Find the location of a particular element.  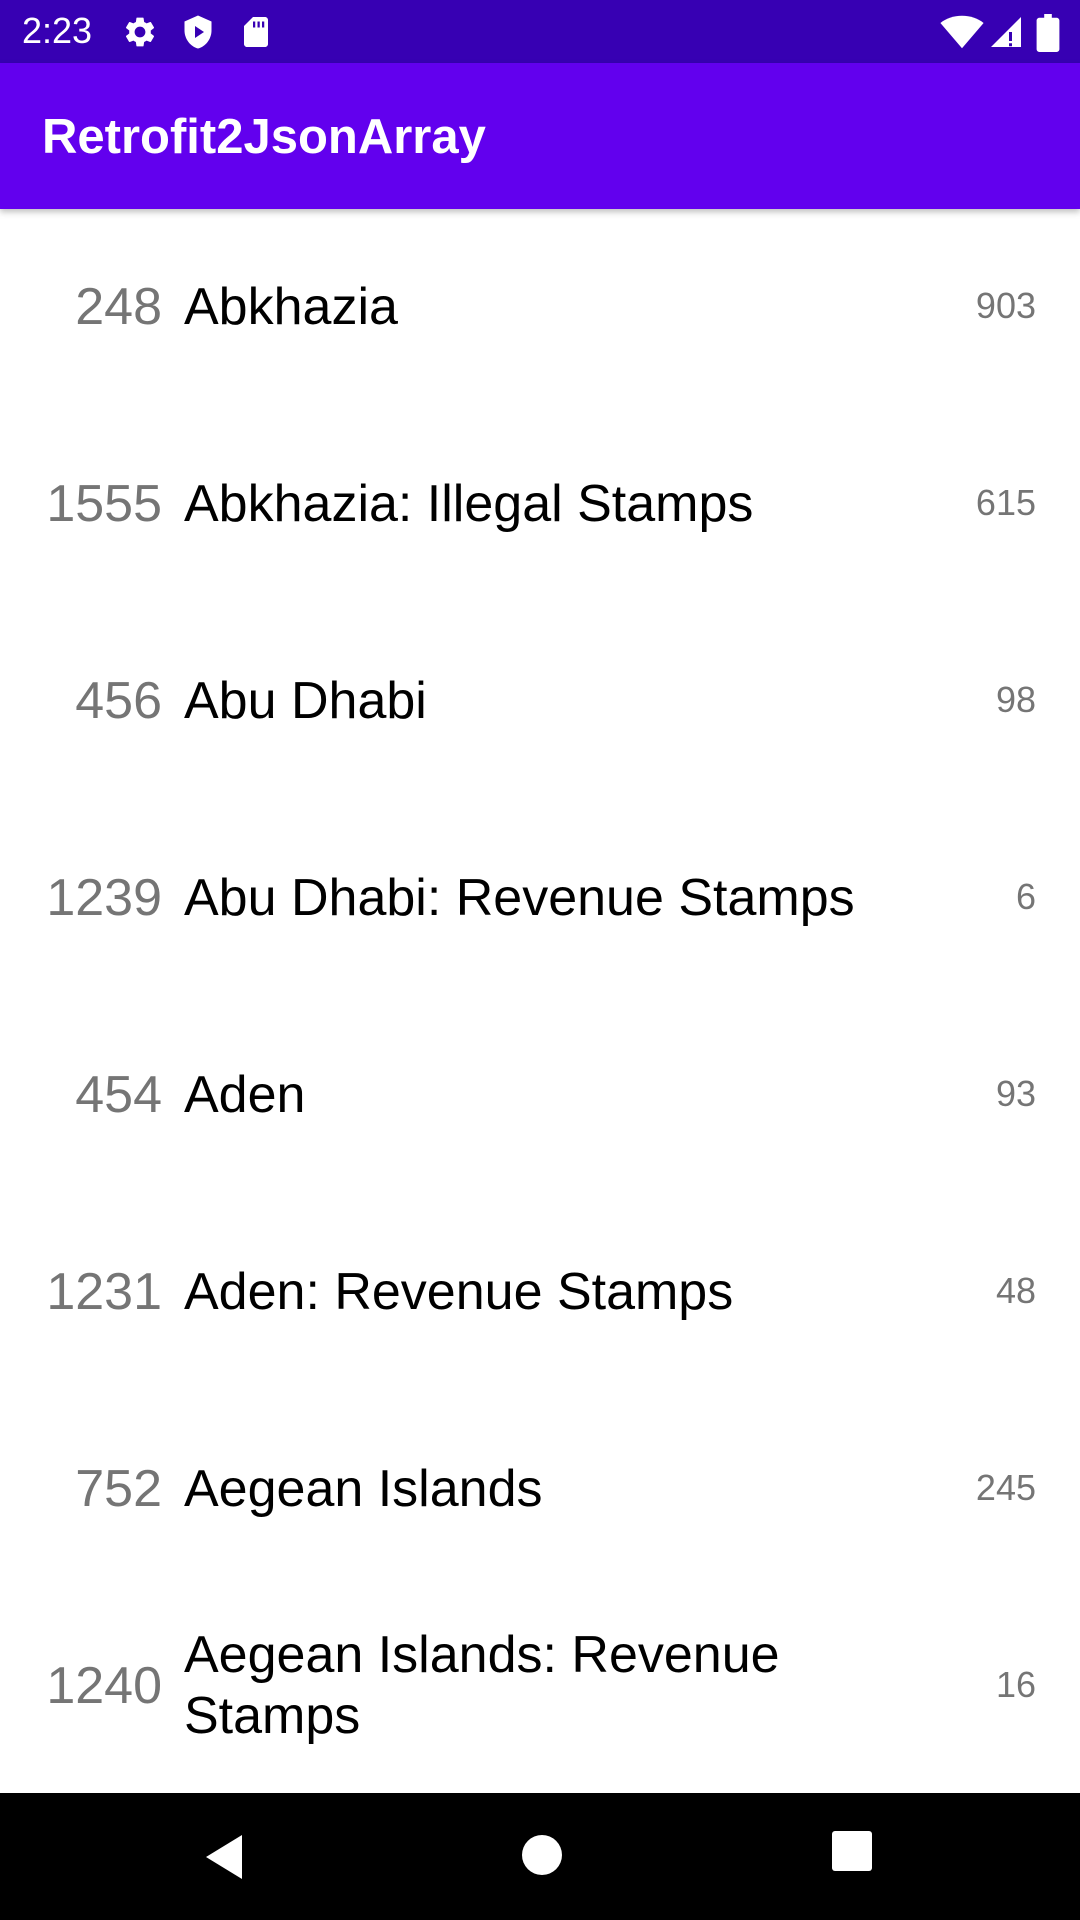

list-item: 1240 Aegean Islands: Revenue Stamps 16 is located at coordinates (540, 1686).